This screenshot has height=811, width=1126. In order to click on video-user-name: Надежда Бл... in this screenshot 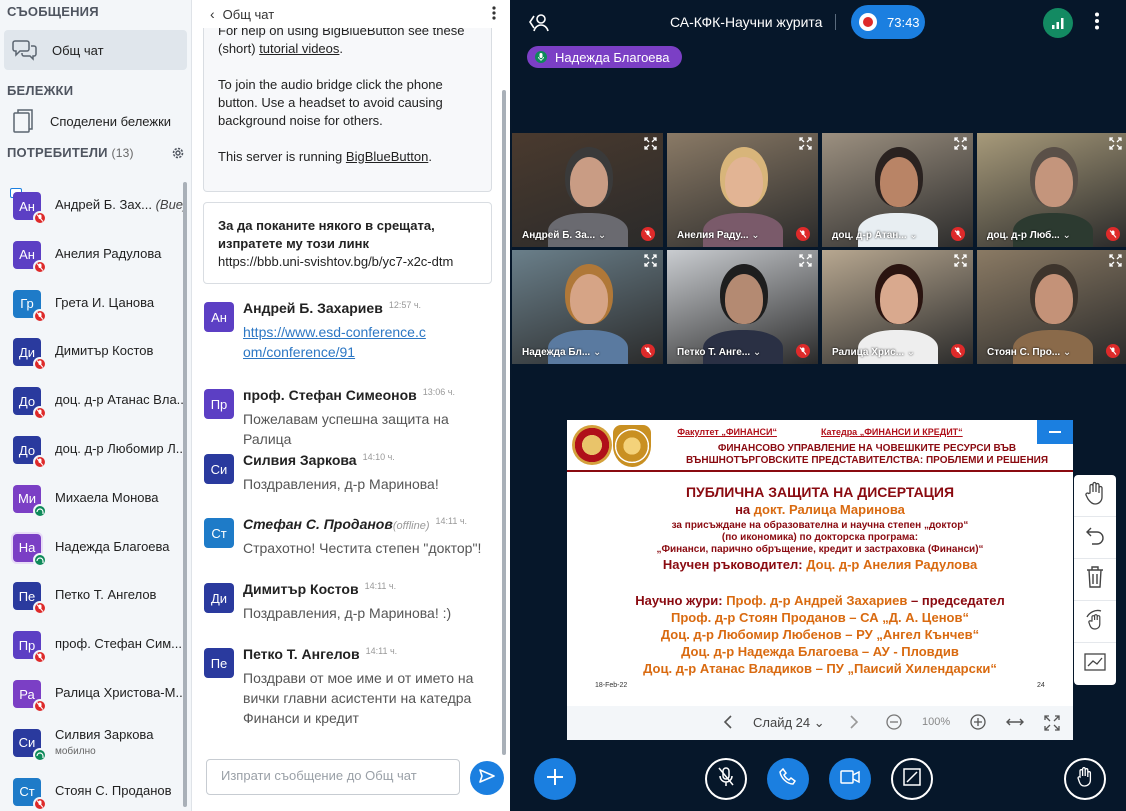, I will do `click(561, 352)`.